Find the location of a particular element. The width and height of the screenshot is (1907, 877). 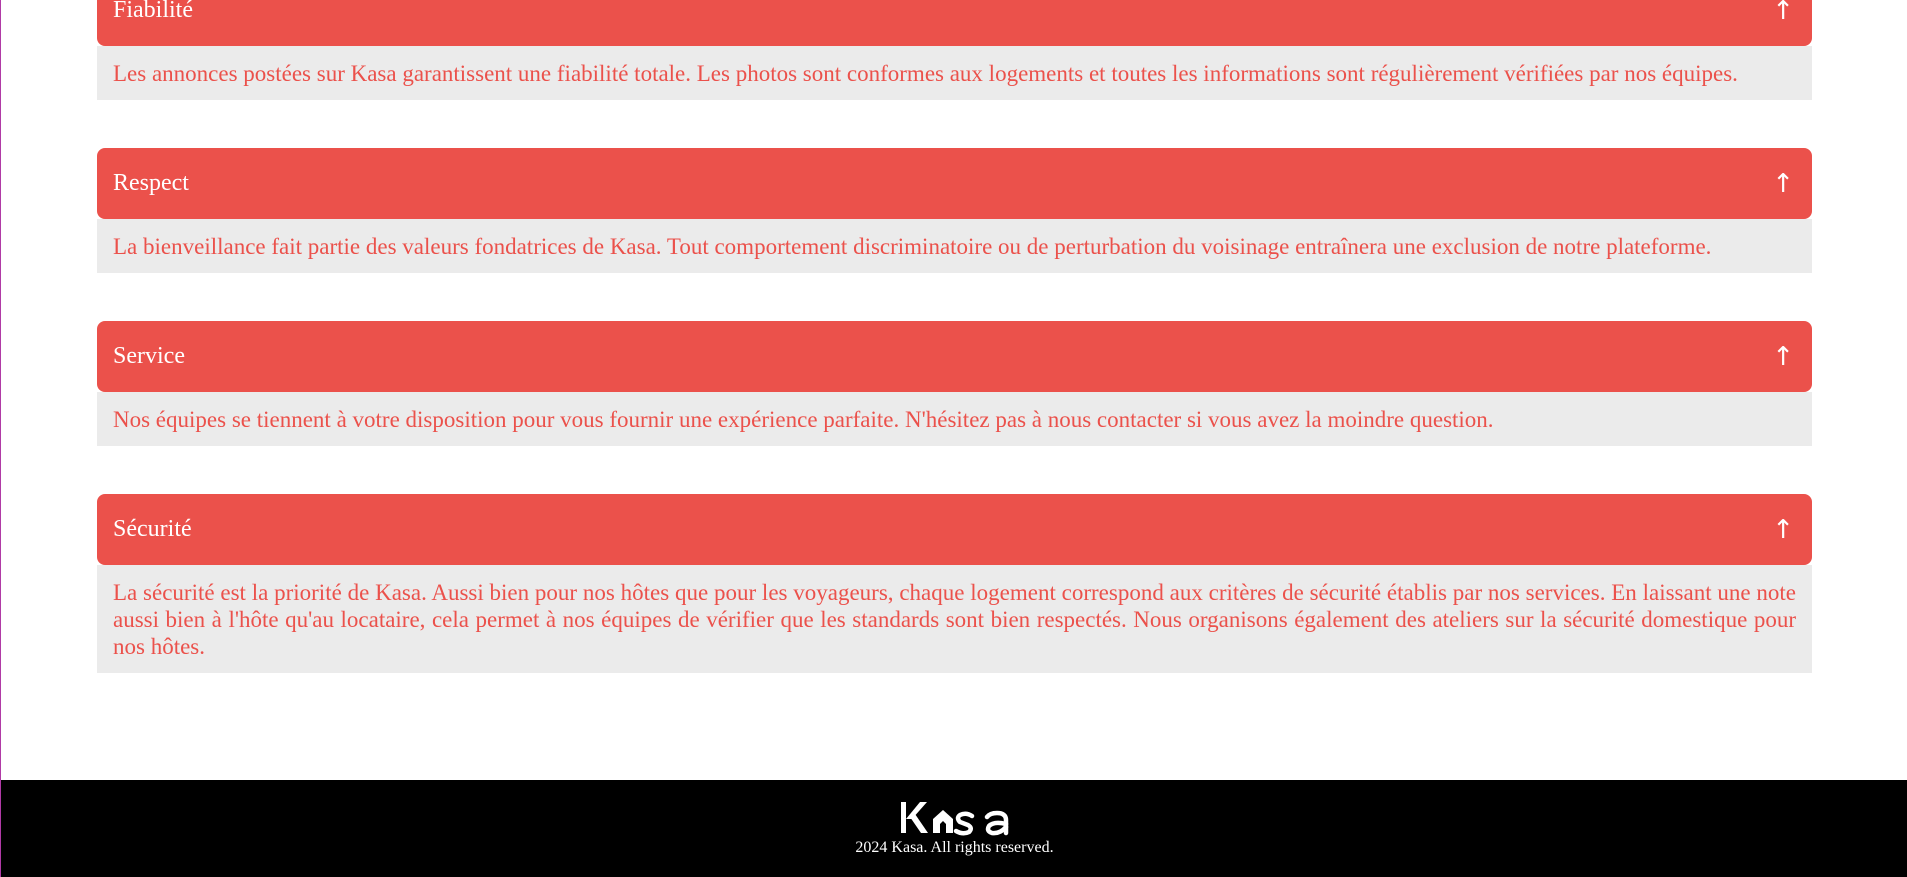

site-footer: 2024 Kasa. All rights reserved. is located at coordinates (954, 828).